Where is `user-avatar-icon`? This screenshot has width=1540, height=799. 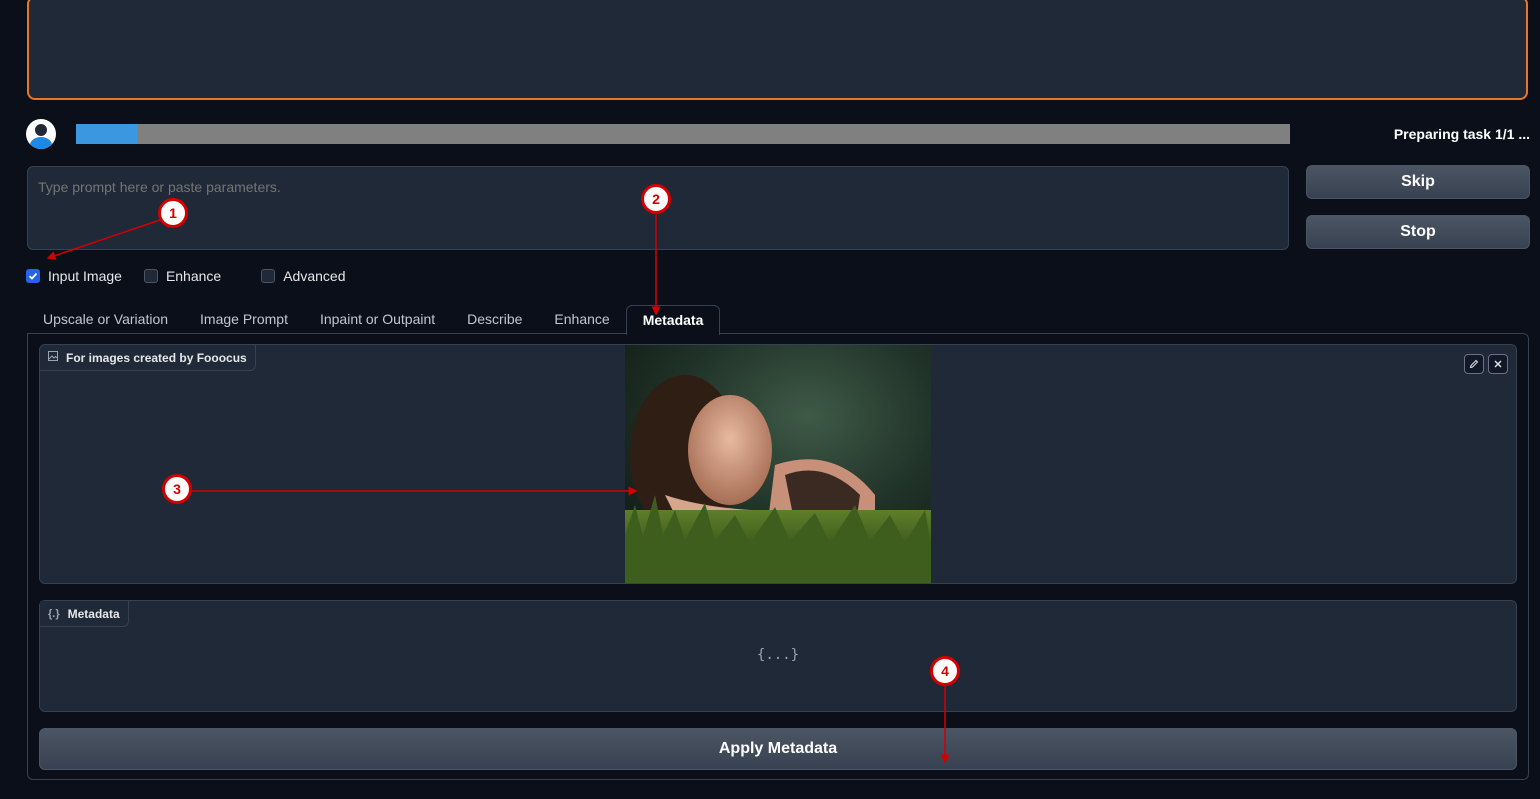
user-avatar-icon is located at coordinates (41, 134).